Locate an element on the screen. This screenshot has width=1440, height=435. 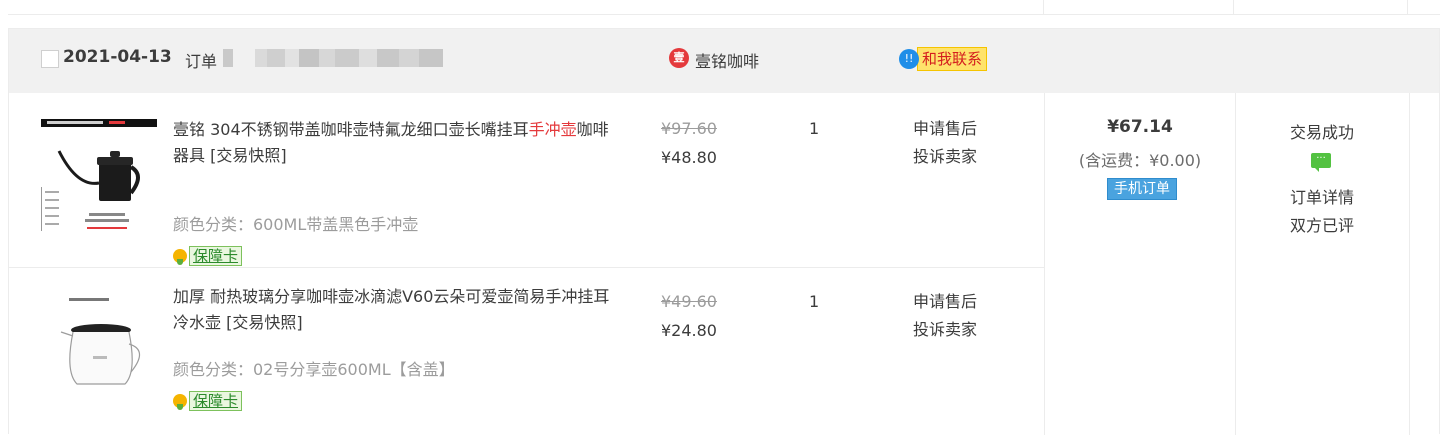
order-number-label: 订单 is located at coordinates (201, 61).